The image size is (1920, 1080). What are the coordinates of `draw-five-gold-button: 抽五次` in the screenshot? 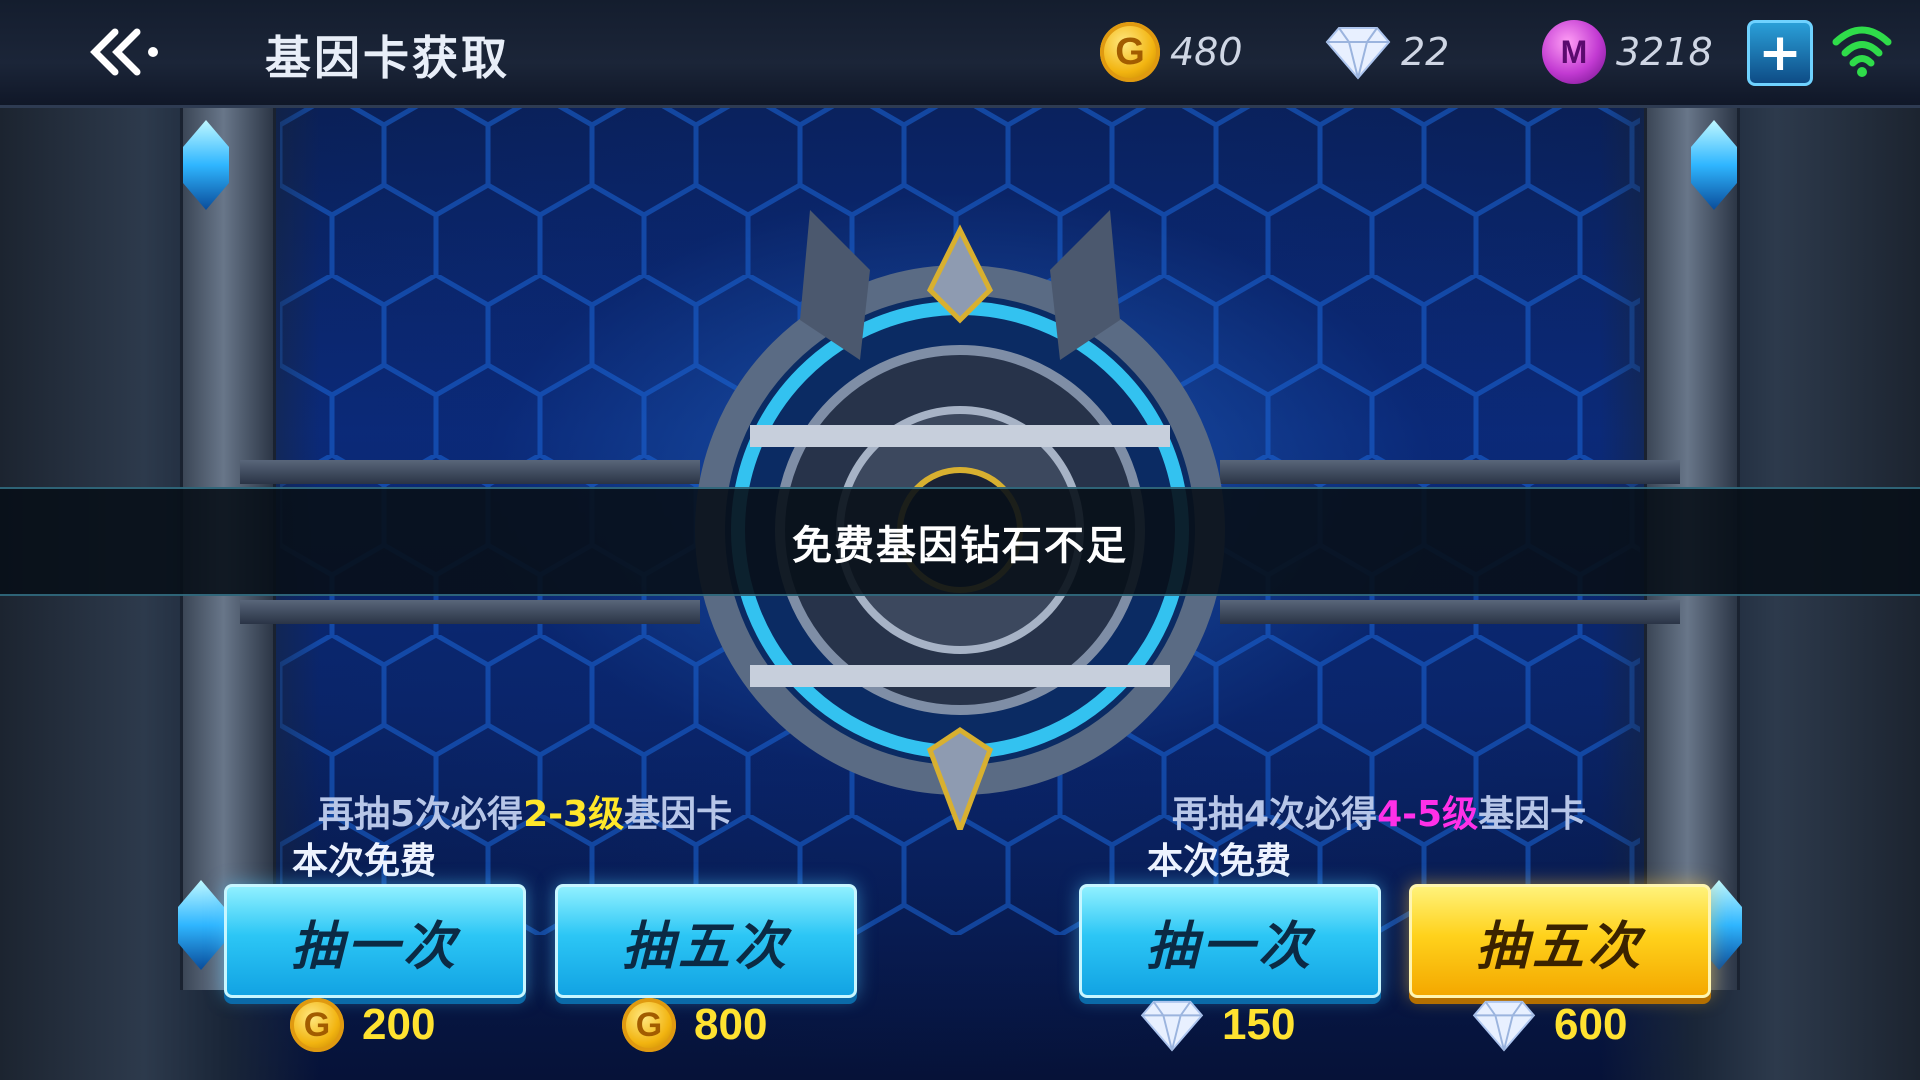 It's located at (706, 941).